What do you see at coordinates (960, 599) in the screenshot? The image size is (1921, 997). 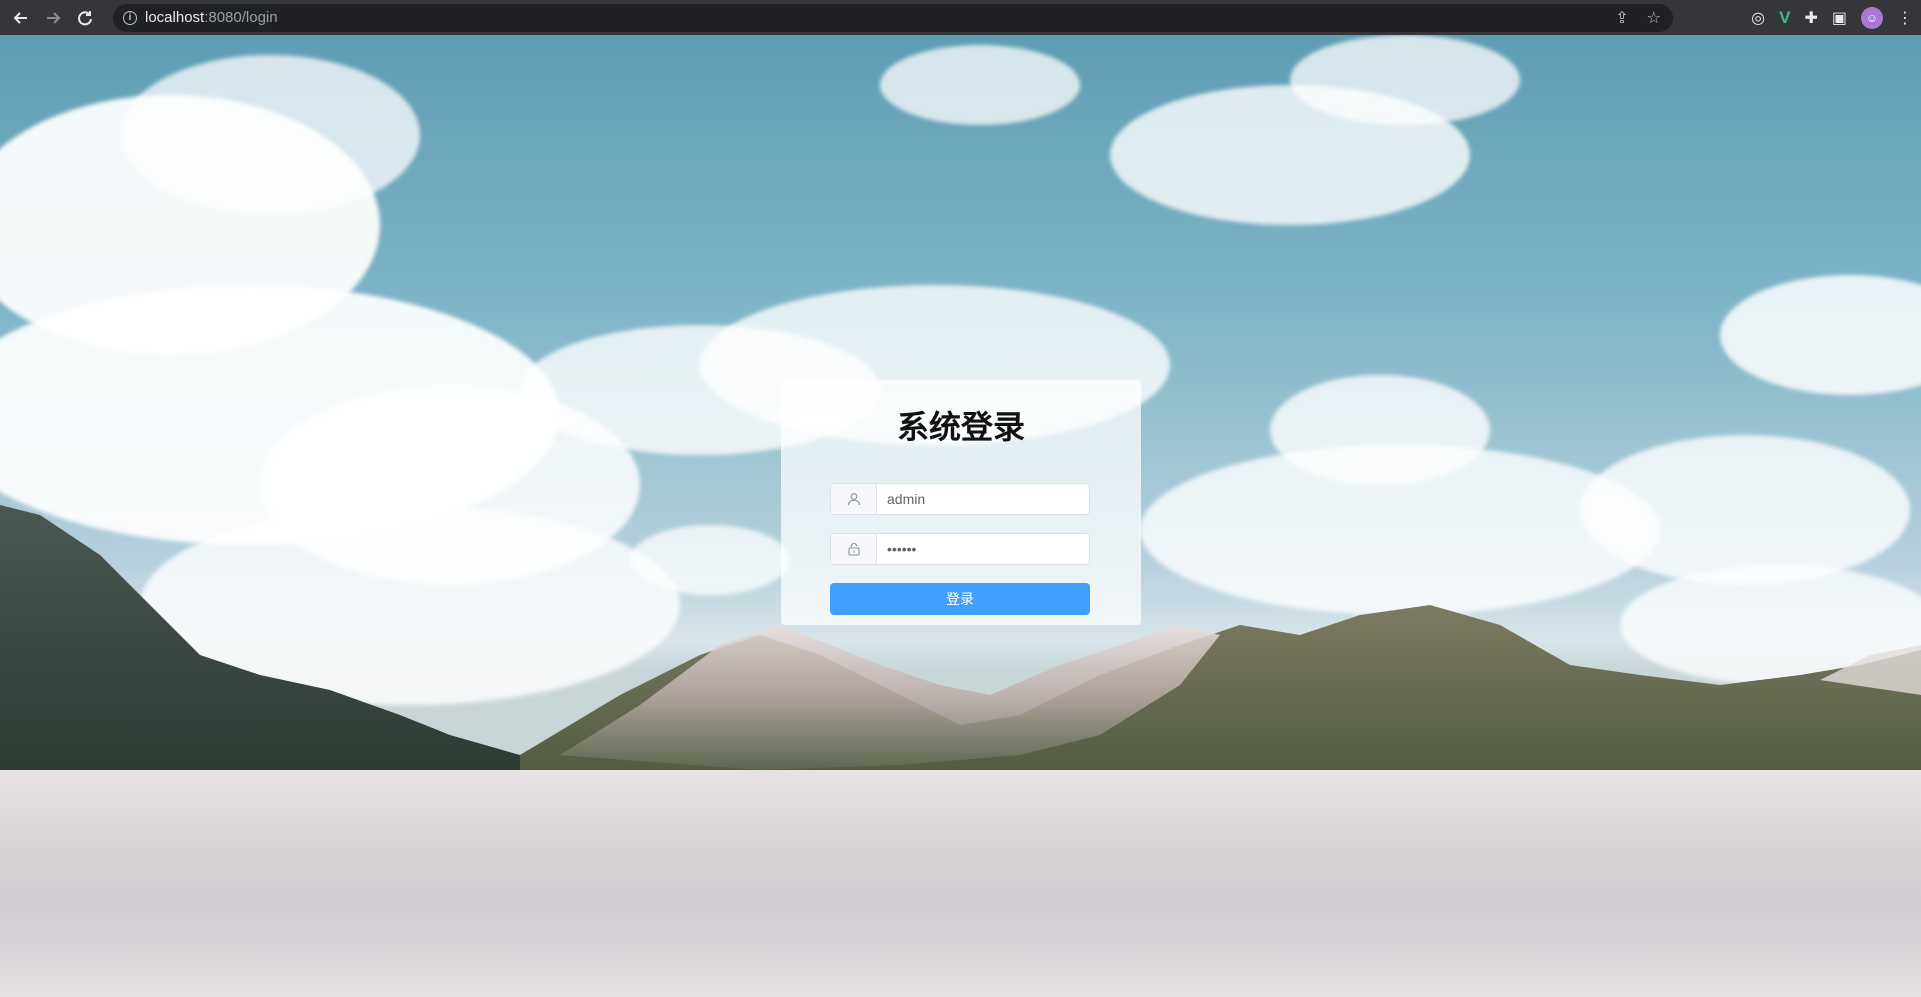 I see `login-button: 登录` at bounding box center [960, 599].